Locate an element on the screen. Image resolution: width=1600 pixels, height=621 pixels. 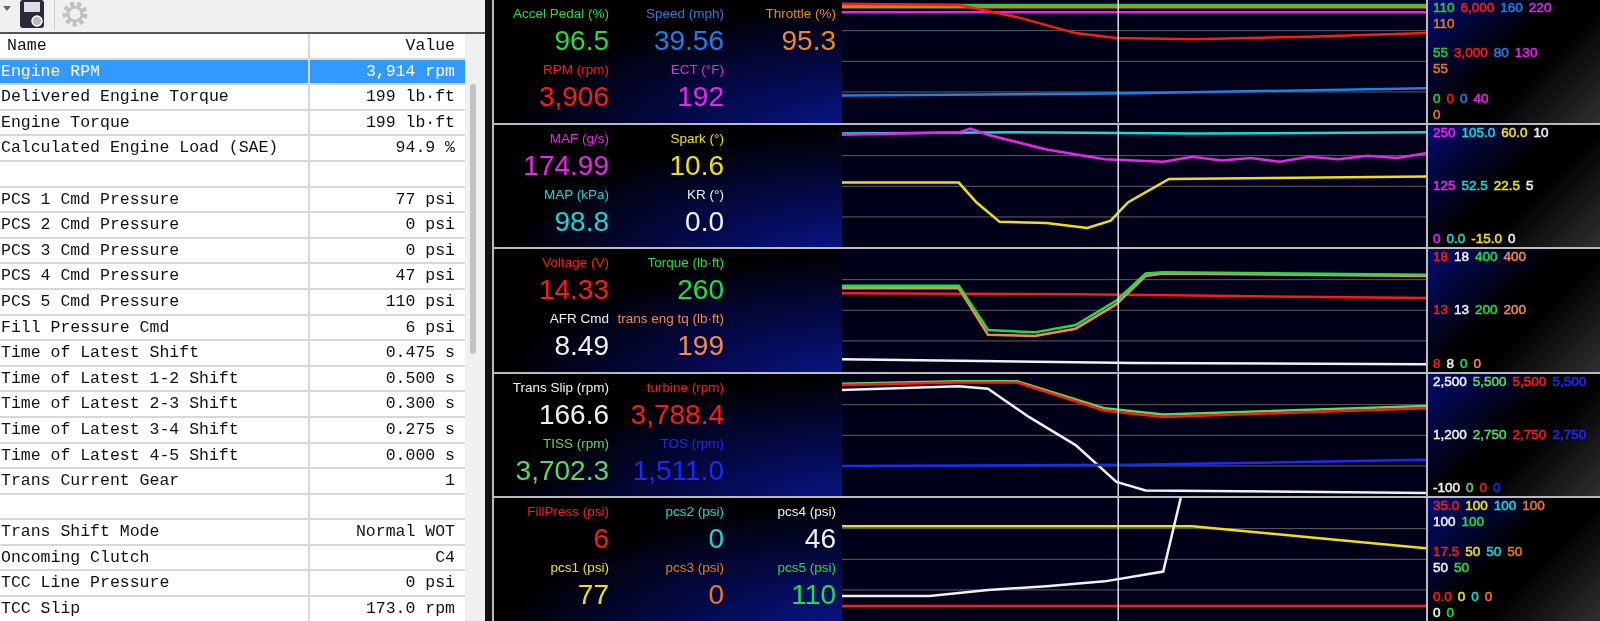
gauge-label: Spark (°) is located at coordinates (697, 138).